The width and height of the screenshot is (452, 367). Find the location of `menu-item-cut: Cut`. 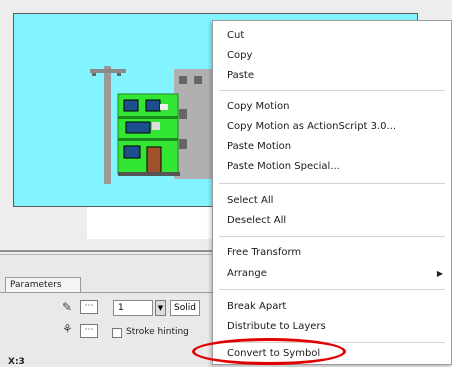

menu-item-cut: Cut is located at coordinates (332, 36).